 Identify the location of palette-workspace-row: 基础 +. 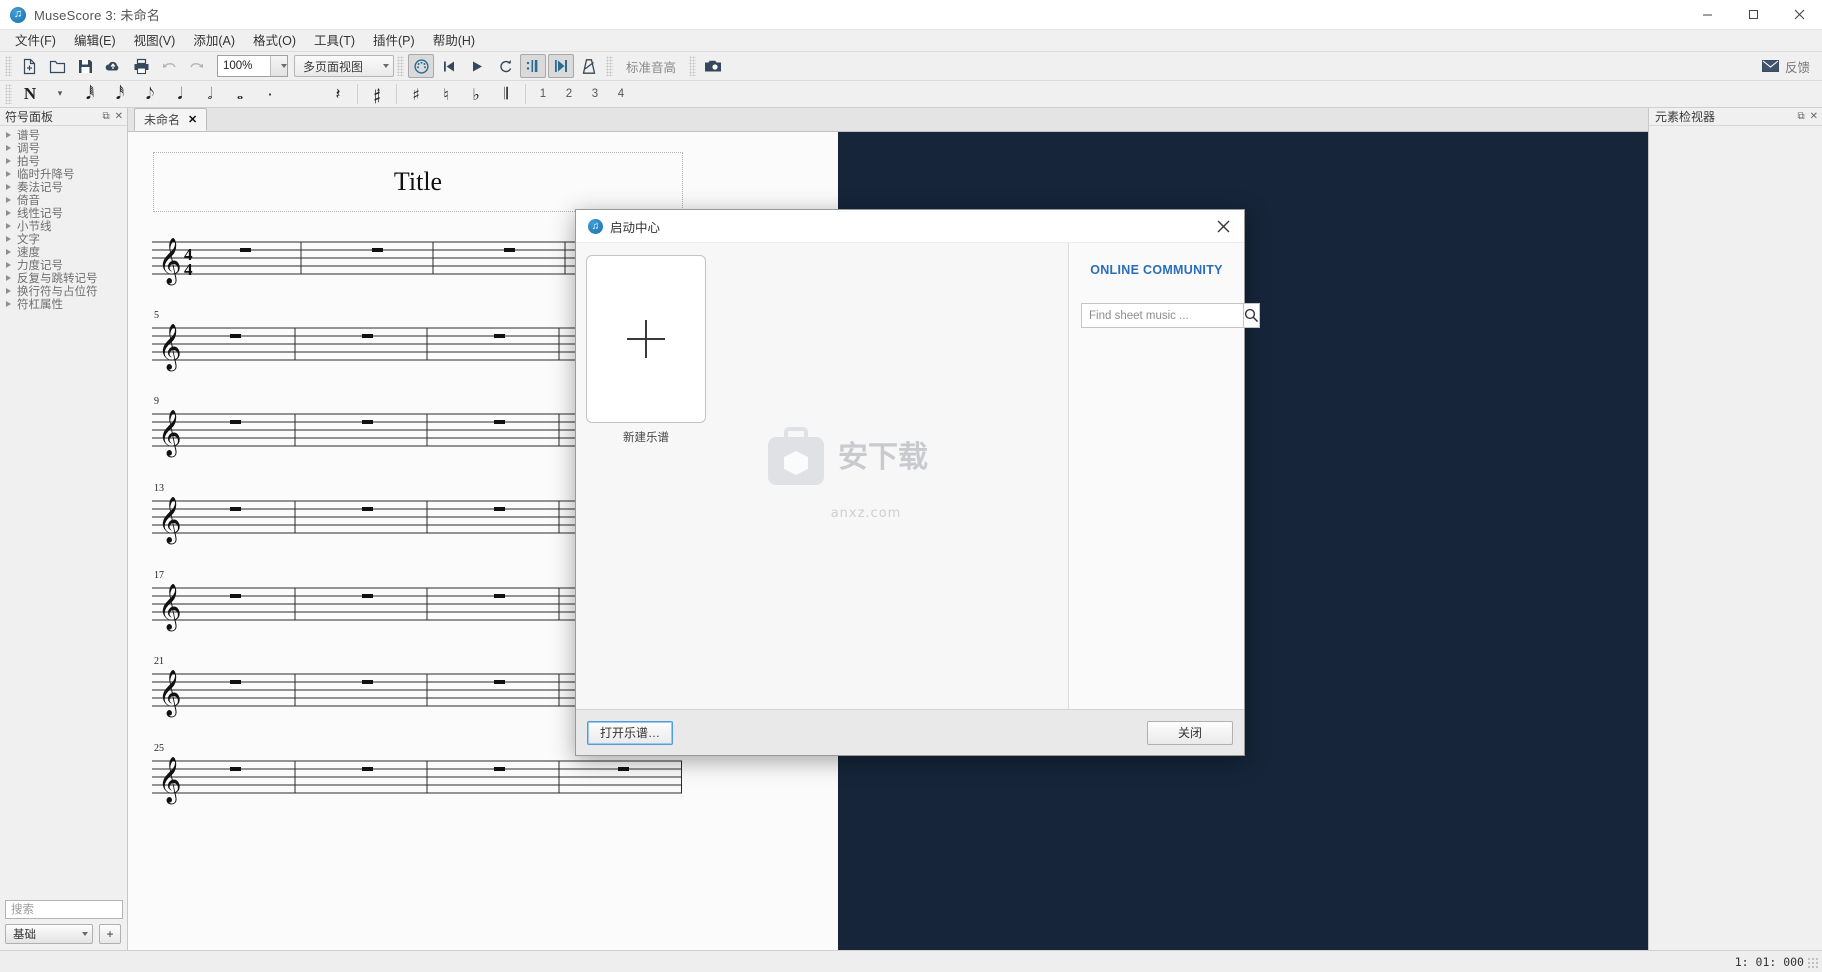
(63, 934).